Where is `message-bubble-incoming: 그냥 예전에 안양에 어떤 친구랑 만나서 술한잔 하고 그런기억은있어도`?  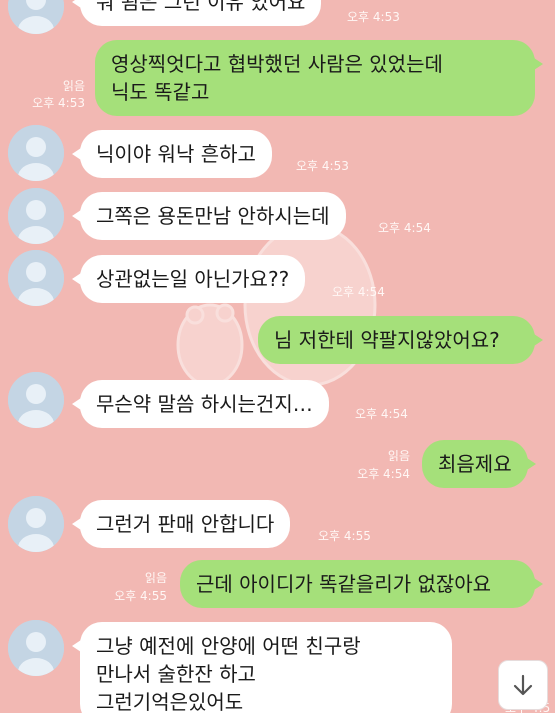
message-bubble-incoming: 그냥 예전에 안양에 어떤 친구랑 만나서 술한잔 하고 그런기억은있어도 is located at coordinates (262, 667).